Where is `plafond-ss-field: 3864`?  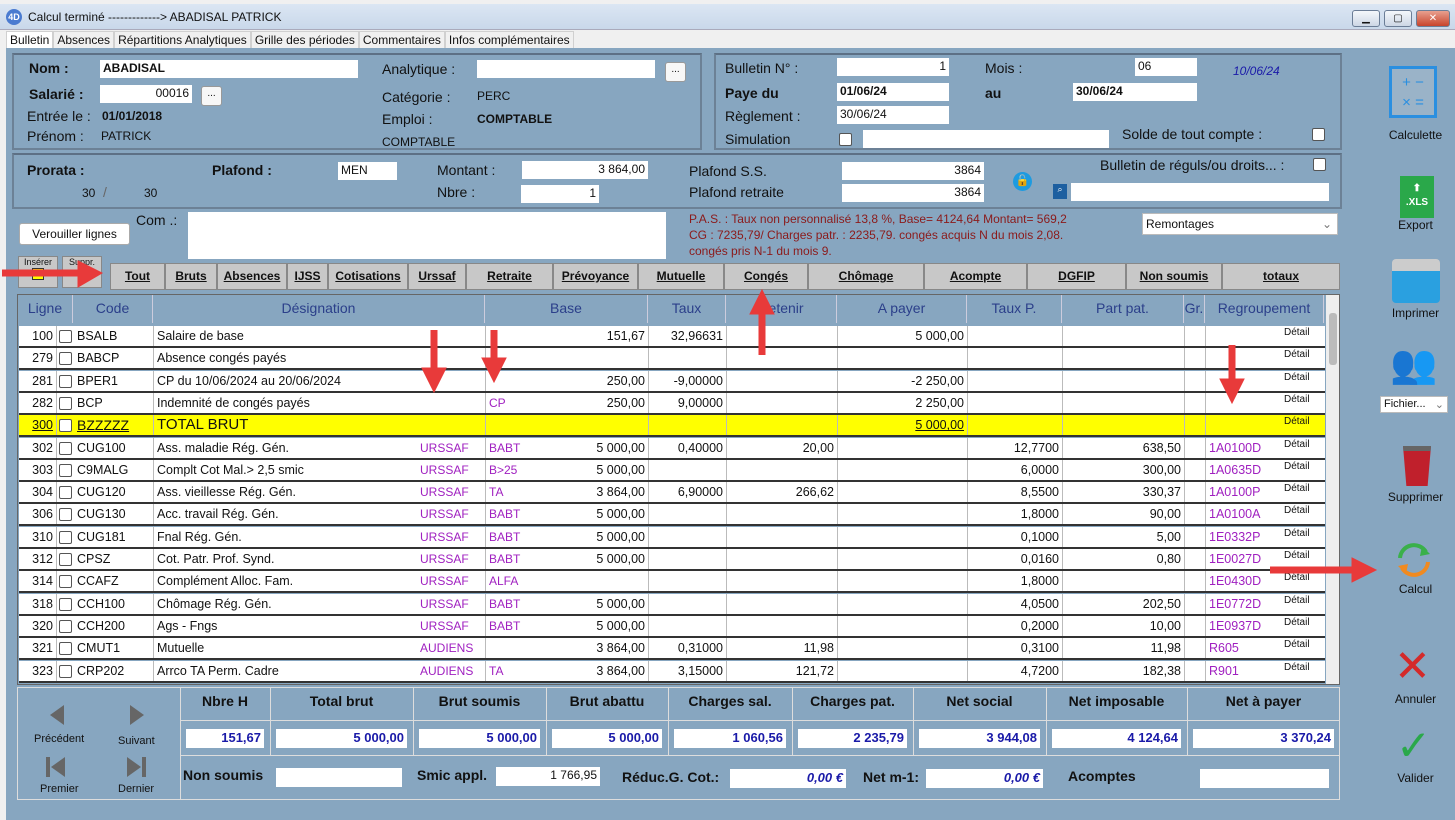
plafond-ss-field: 3864 is located at coordinates (913, 171).